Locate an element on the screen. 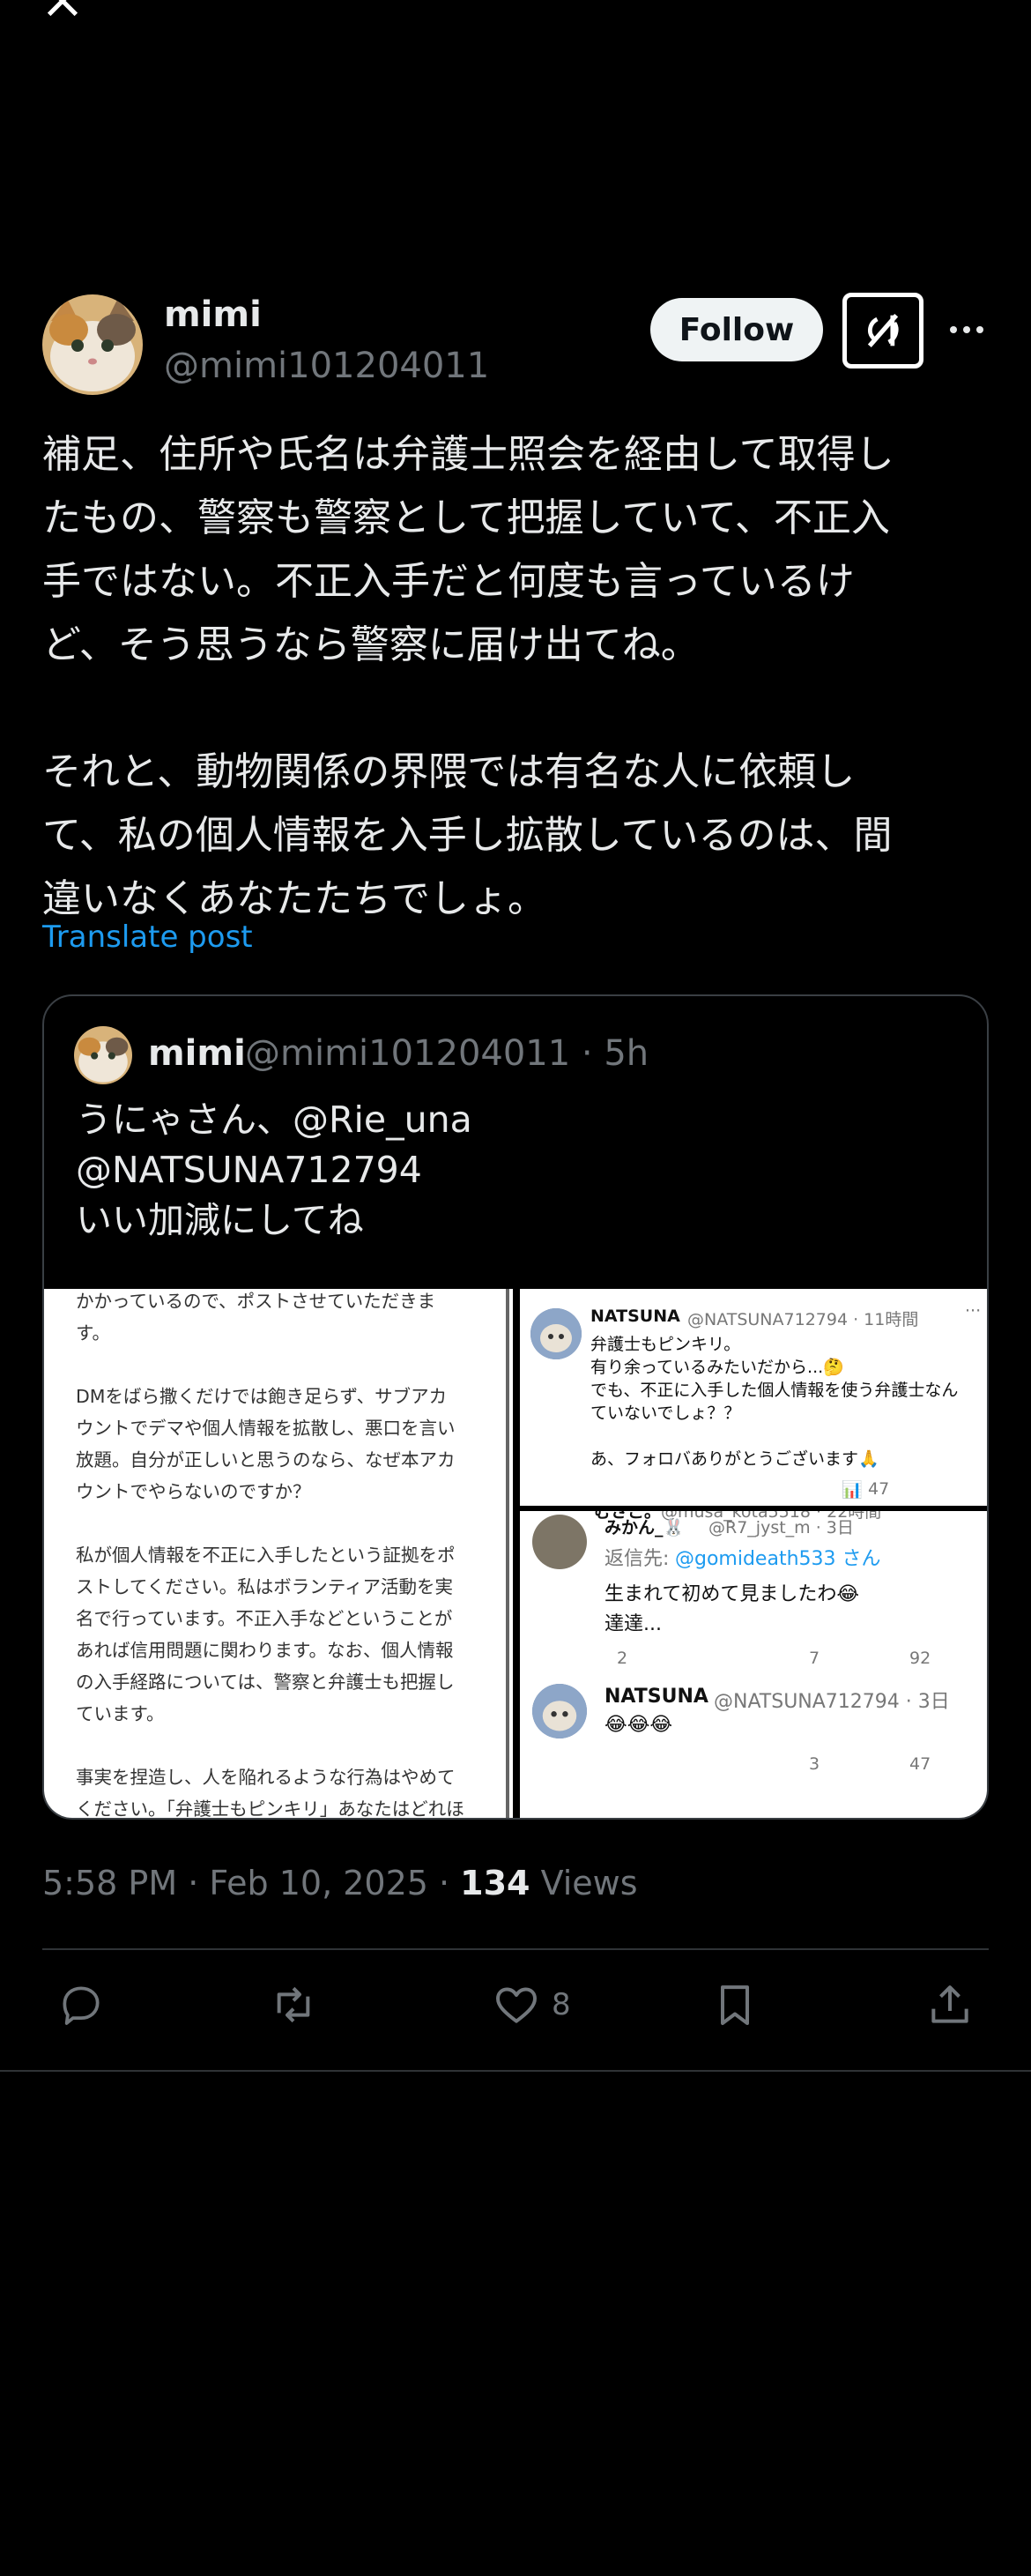  bookmark-icon is located at coordinates (735, 2005).